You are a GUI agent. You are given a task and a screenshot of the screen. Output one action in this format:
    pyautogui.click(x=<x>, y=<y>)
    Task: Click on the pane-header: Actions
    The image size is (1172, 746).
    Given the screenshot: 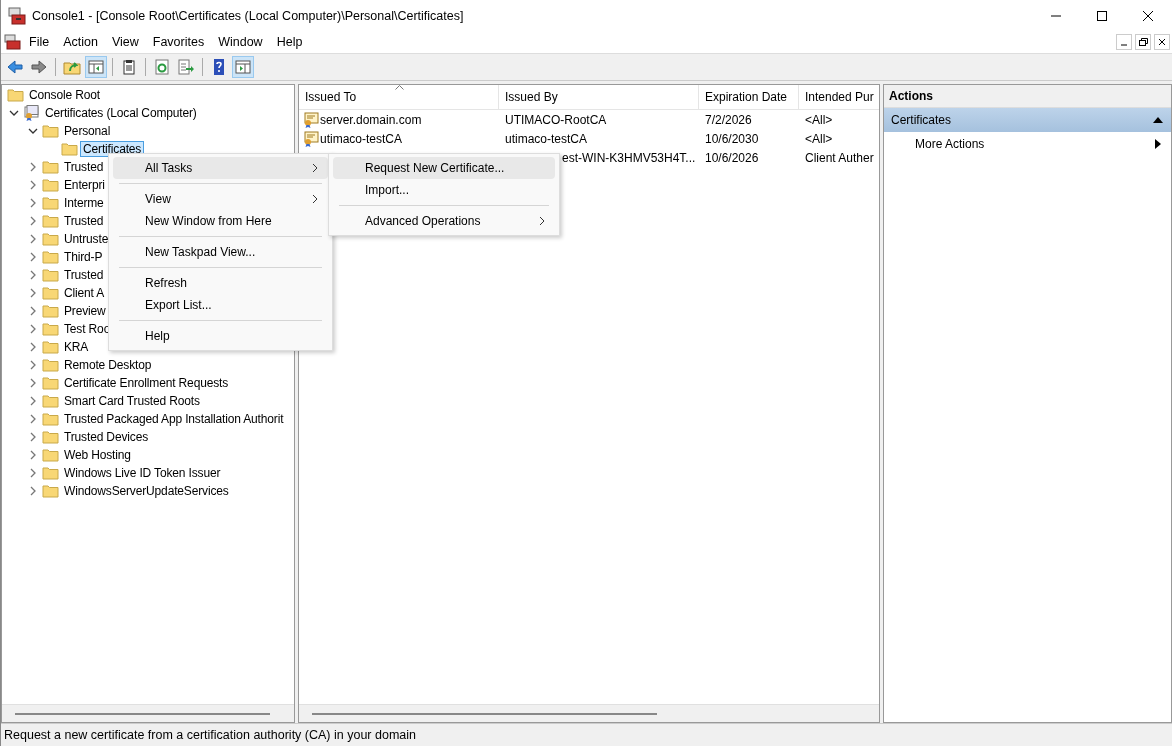 What is the action you would take?
    pyautogui.click(x=1027, y=96)
    